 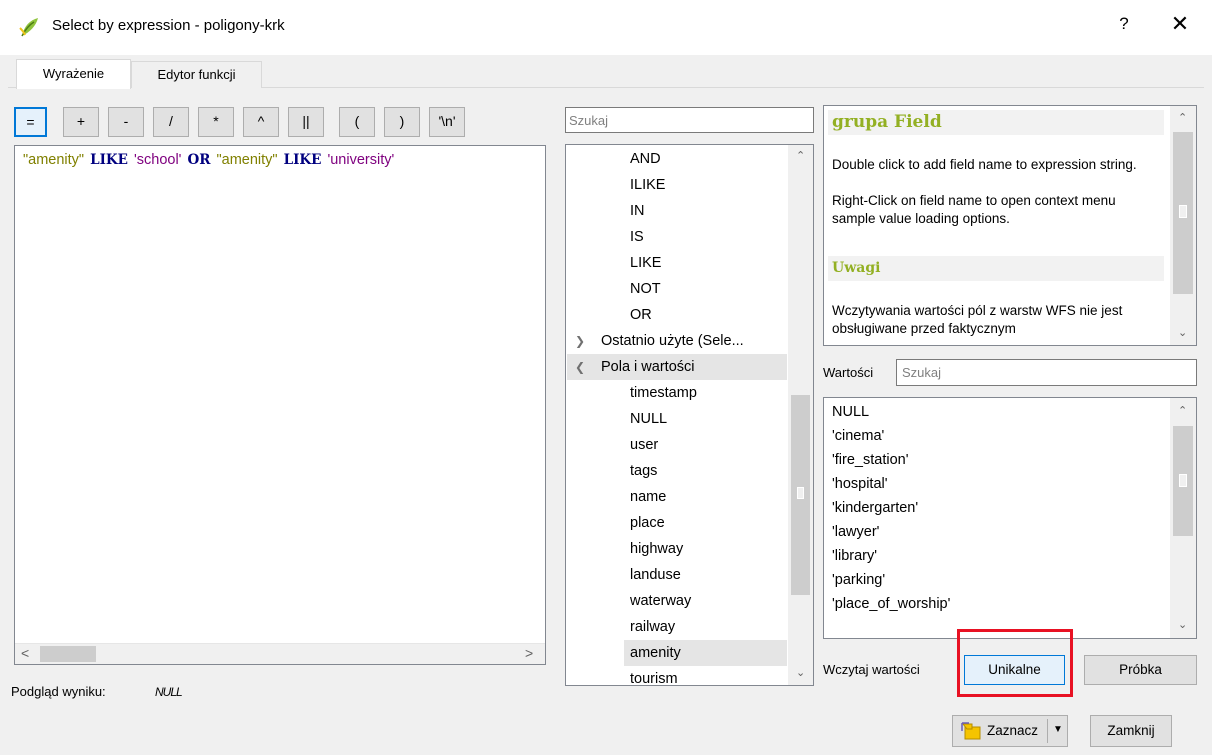 I want to click on tree-field-item: railway, so click(x=652, y=627).